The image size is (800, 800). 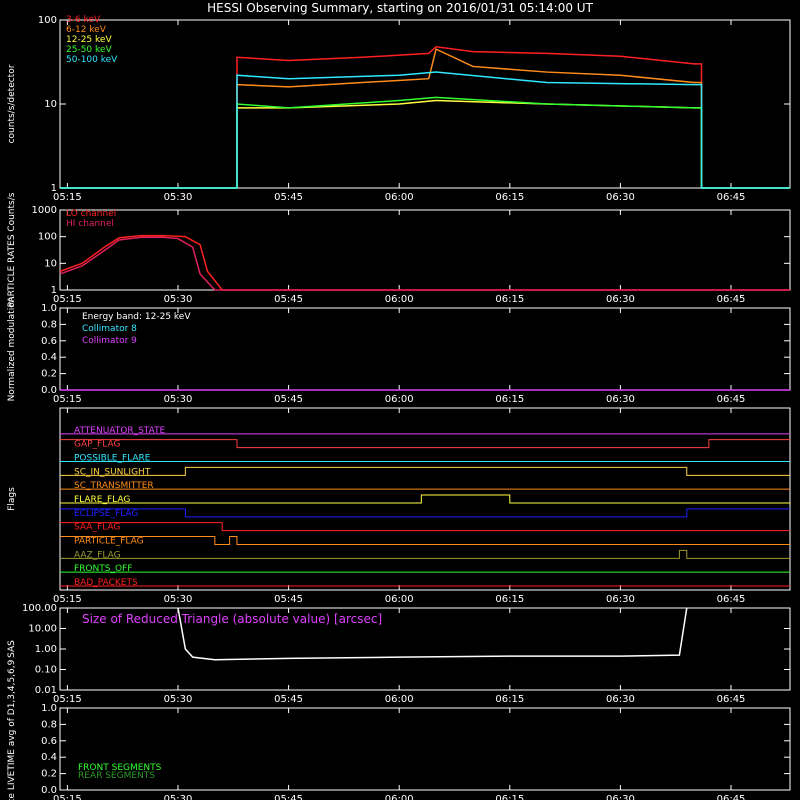 What do you see at coordinates (116, 776) in the screenshot?
I see `legend-entry: REAR SEGMENTS` at bounding box center [116, 776].